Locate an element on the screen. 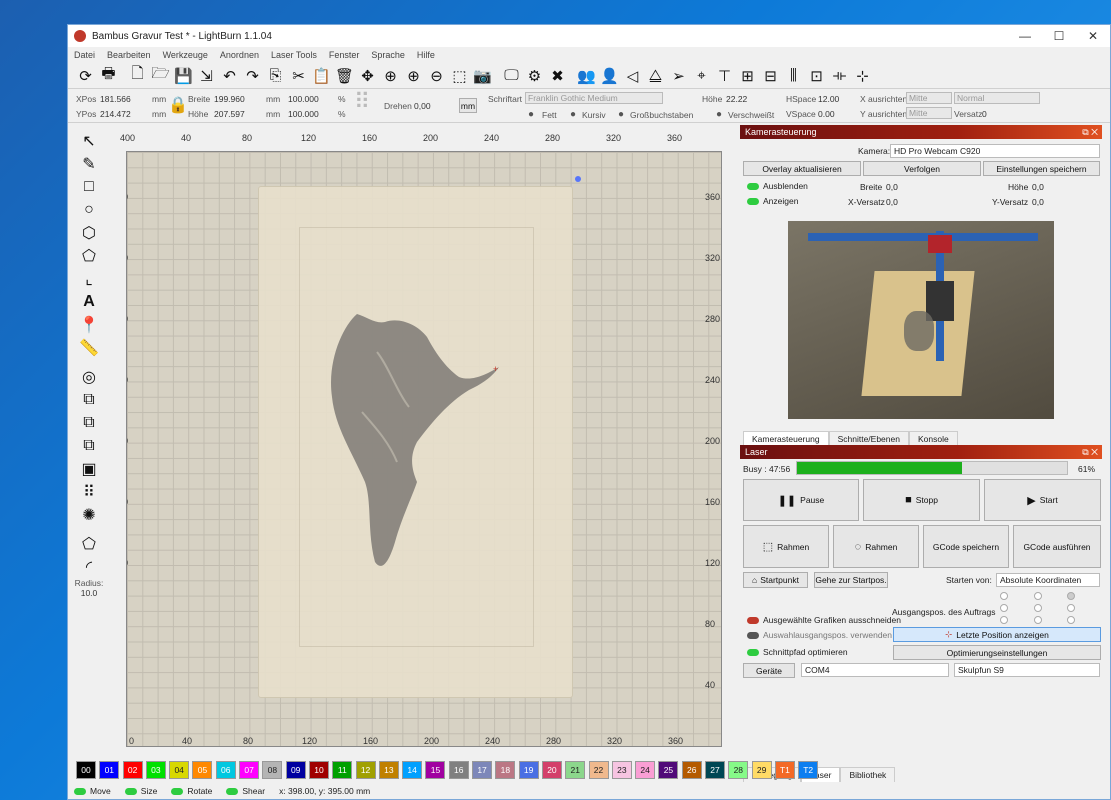 The width and height of the screenshot is (1111, 800). position-pin-icon: 📍 is located at coordinates (89, 324).